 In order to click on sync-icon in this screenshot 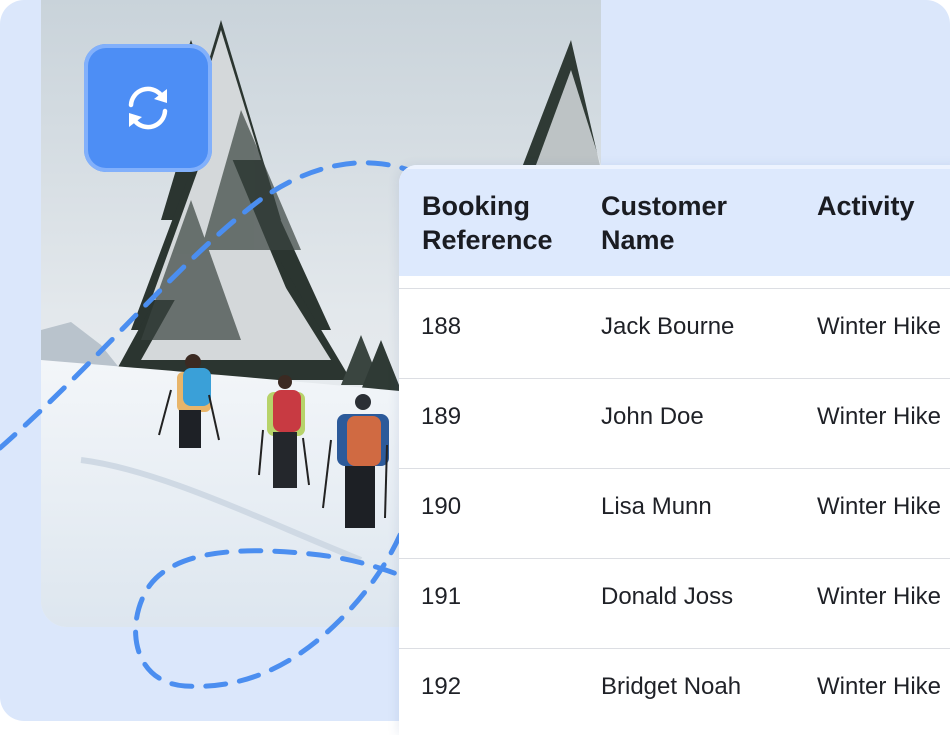, I will do `click(148, 108)`.